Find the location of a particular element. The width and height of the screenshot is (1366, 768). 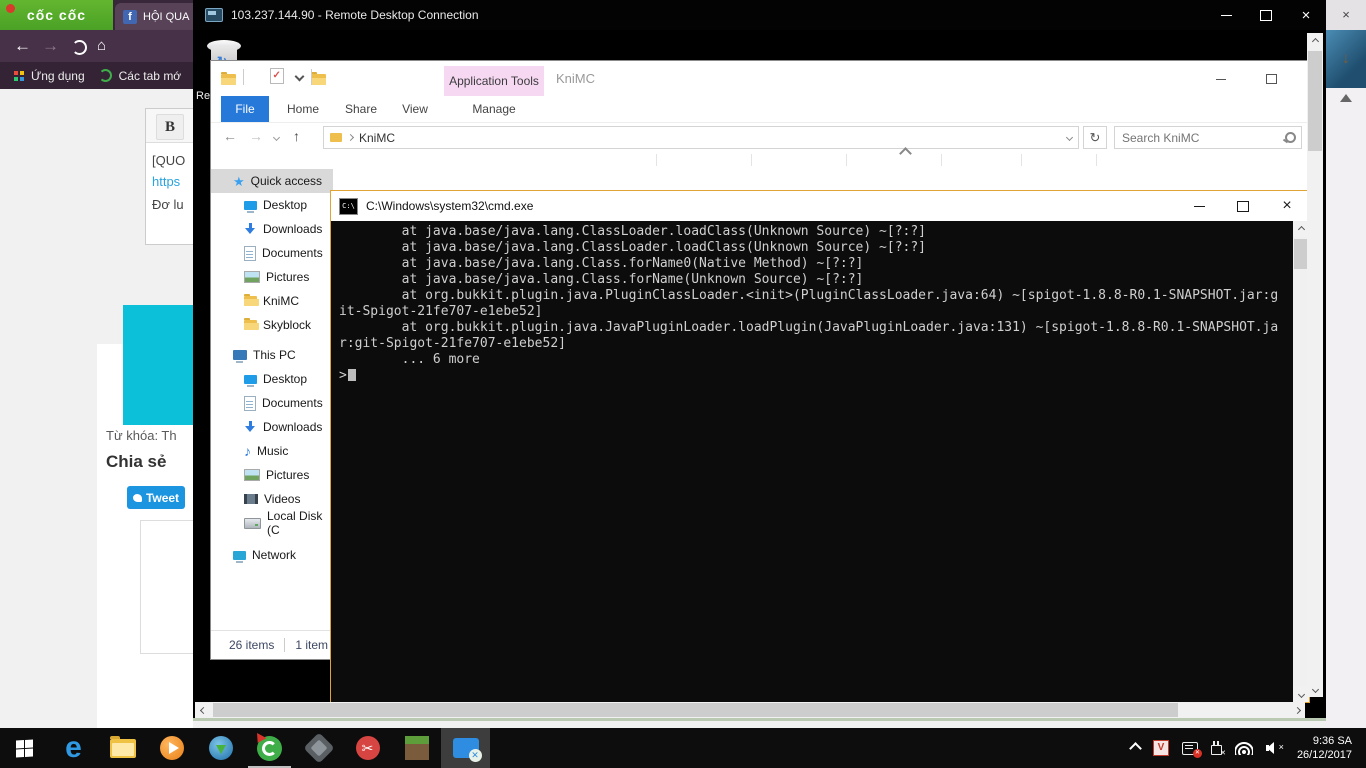

sidebar-item-music: ♪ Music is located at coordinates (272, 451).